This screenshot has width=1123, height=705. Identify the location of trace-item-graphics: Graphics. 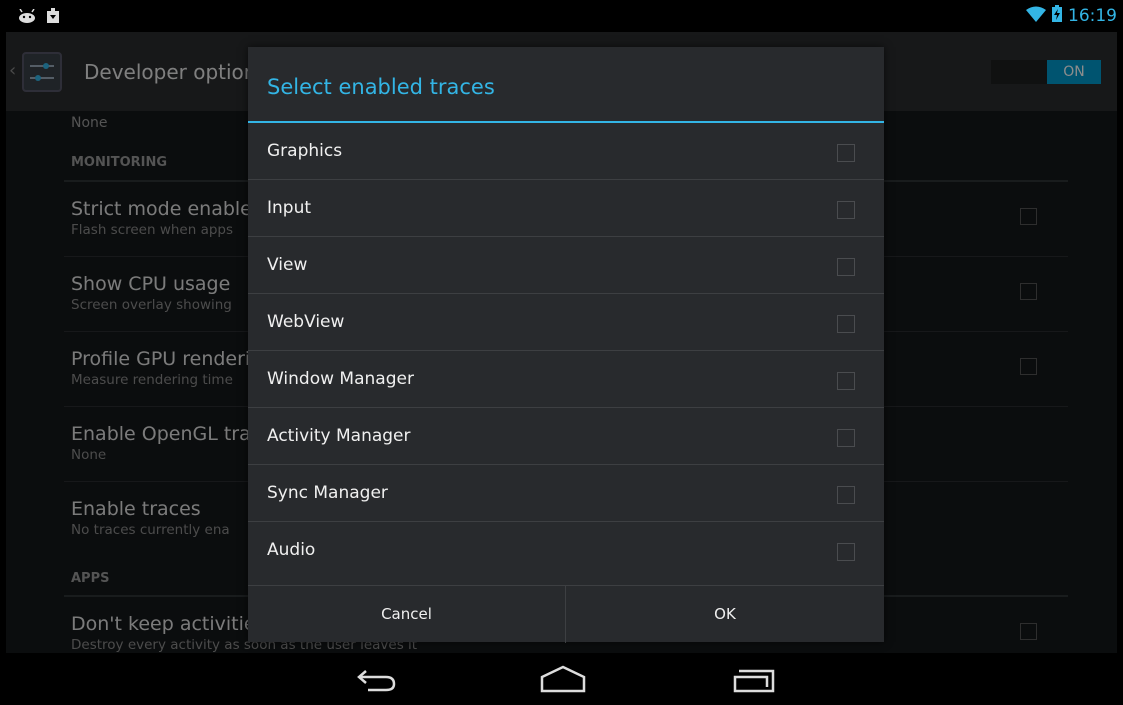
(566, 152).